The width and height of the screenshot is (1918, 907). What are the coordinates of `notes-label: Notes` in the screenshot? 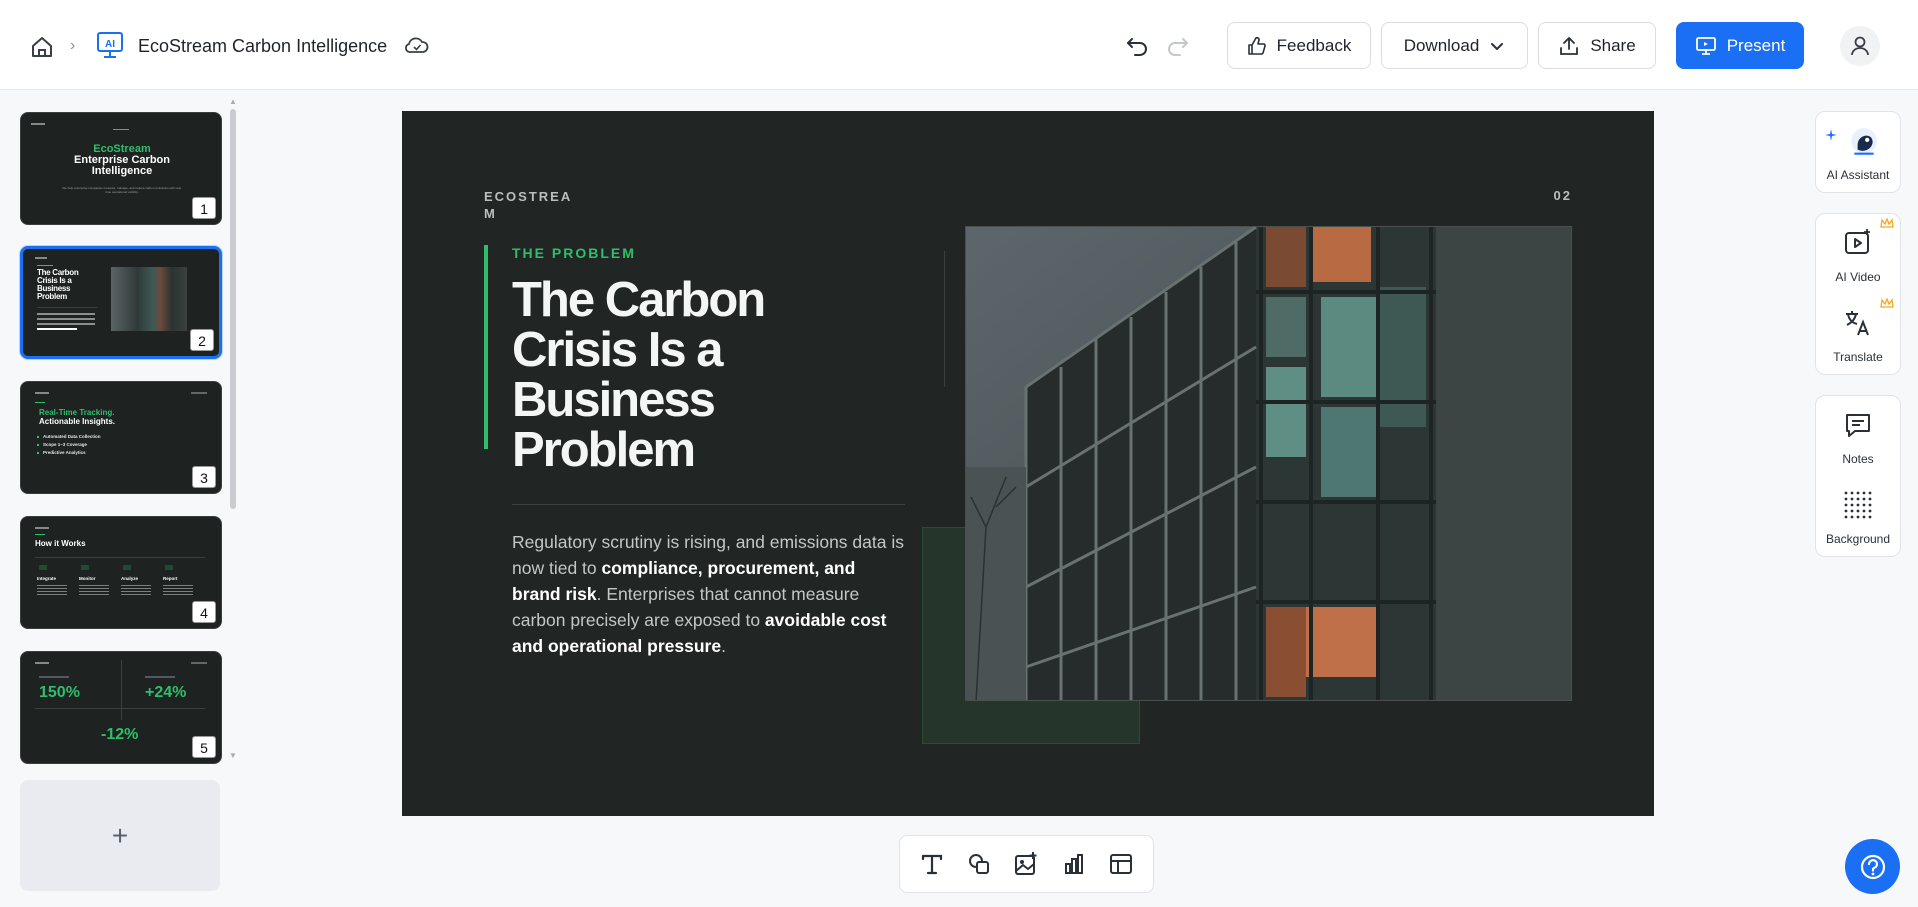 It's located at (1858, 459).